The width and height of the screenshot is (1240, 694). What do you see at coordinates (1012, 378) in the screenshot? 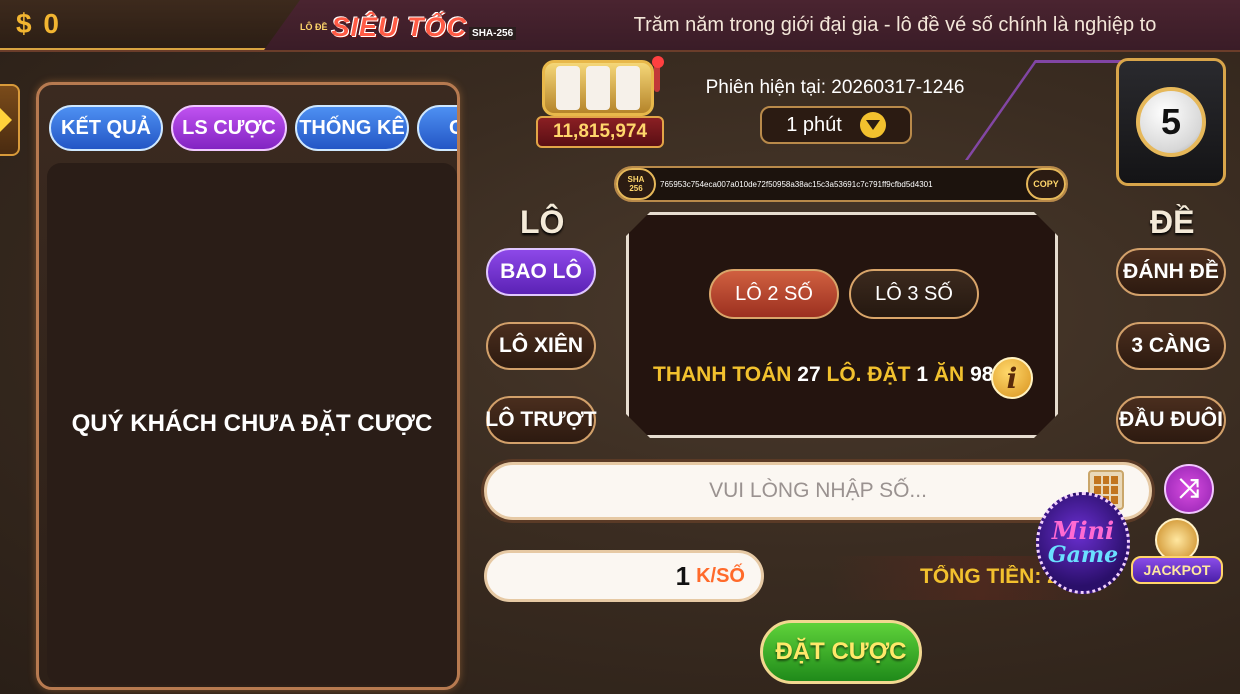
I see `info-icon: i` at bounding box center [1012, 378].